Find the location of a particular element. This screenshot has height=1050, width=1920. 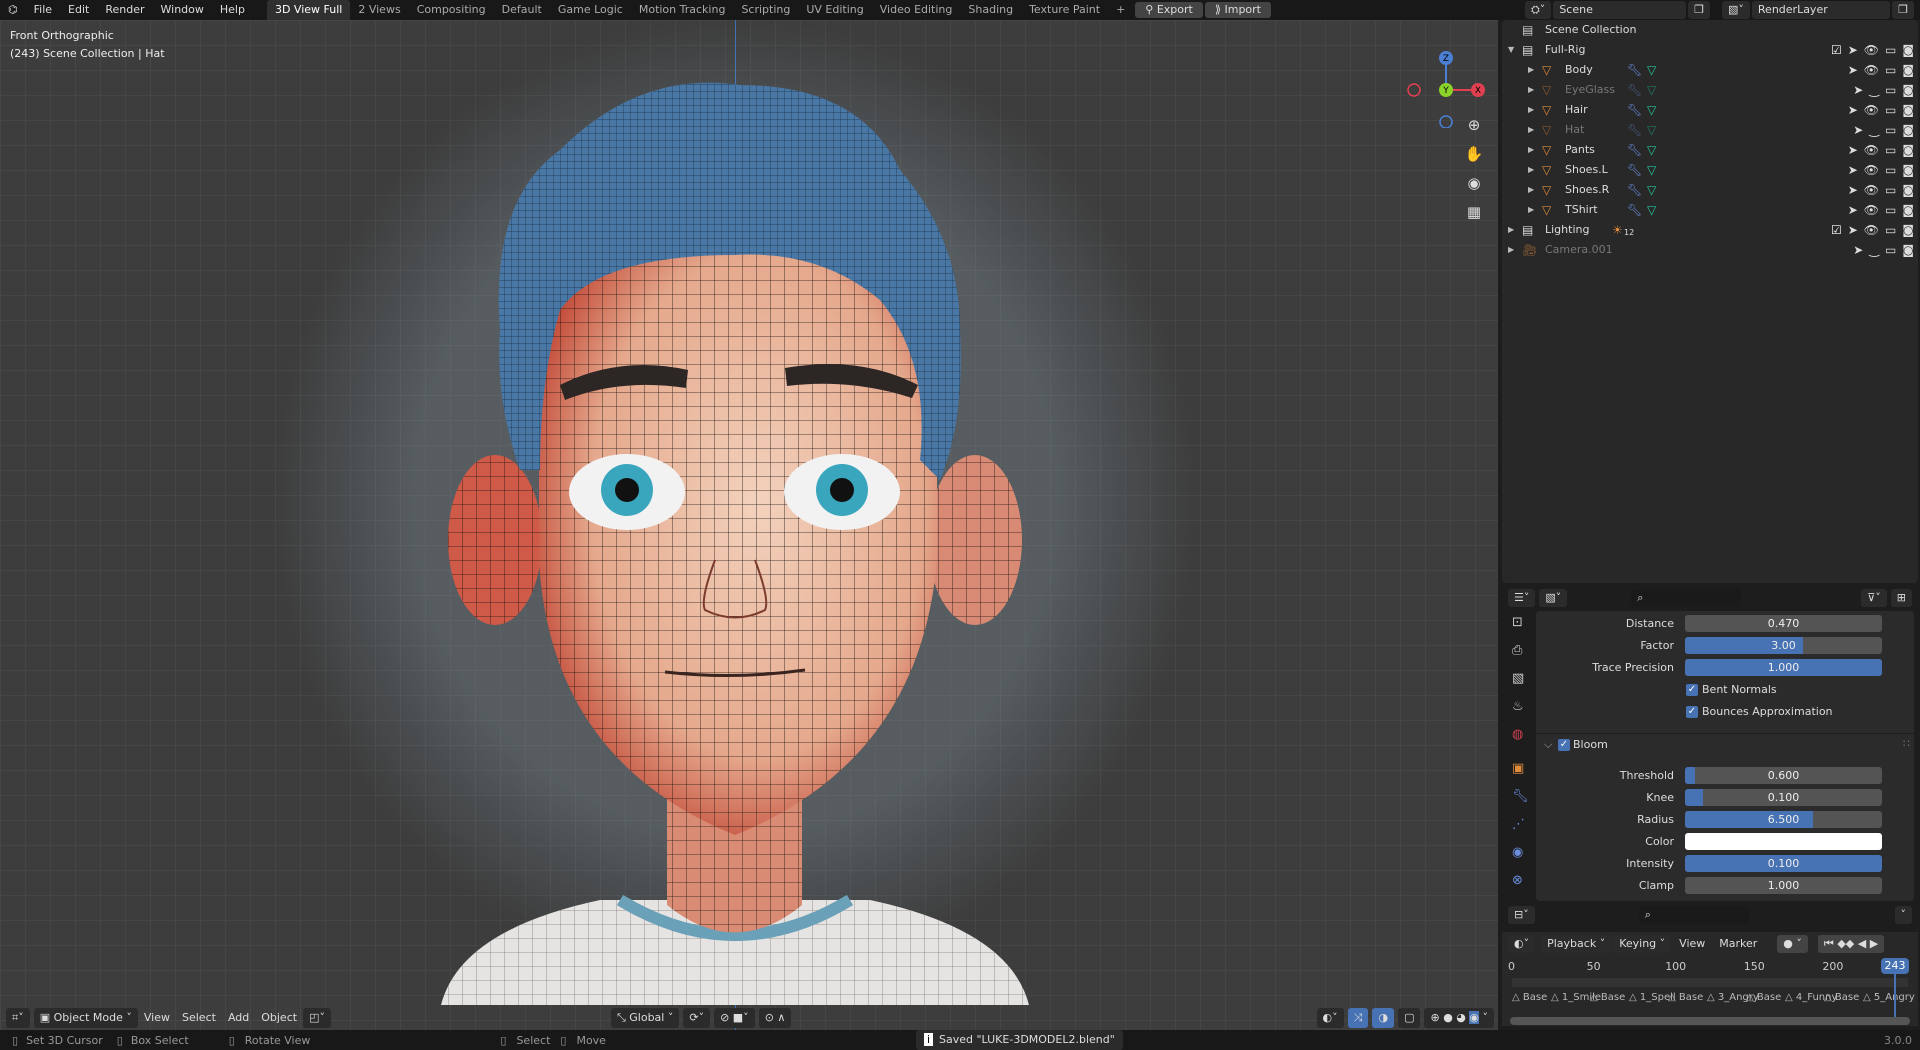

number-slider: 0.470 is located at coordinates (1783, 623).